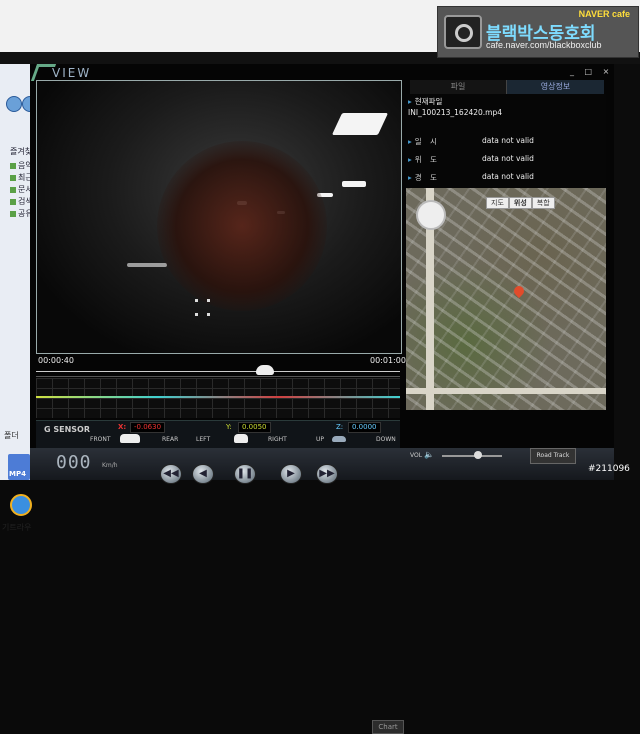  I want to click on updown-icon, so click(339, 439).